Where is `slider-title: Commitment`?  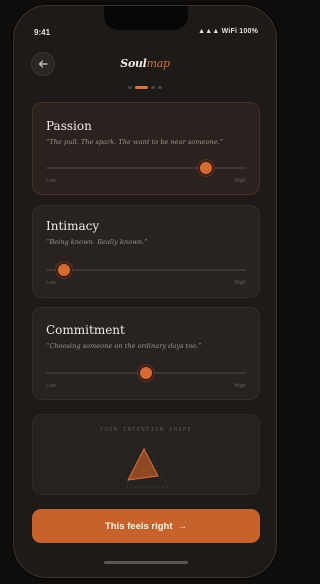
slider-title: Commitment is located at coordinates (85, 330).